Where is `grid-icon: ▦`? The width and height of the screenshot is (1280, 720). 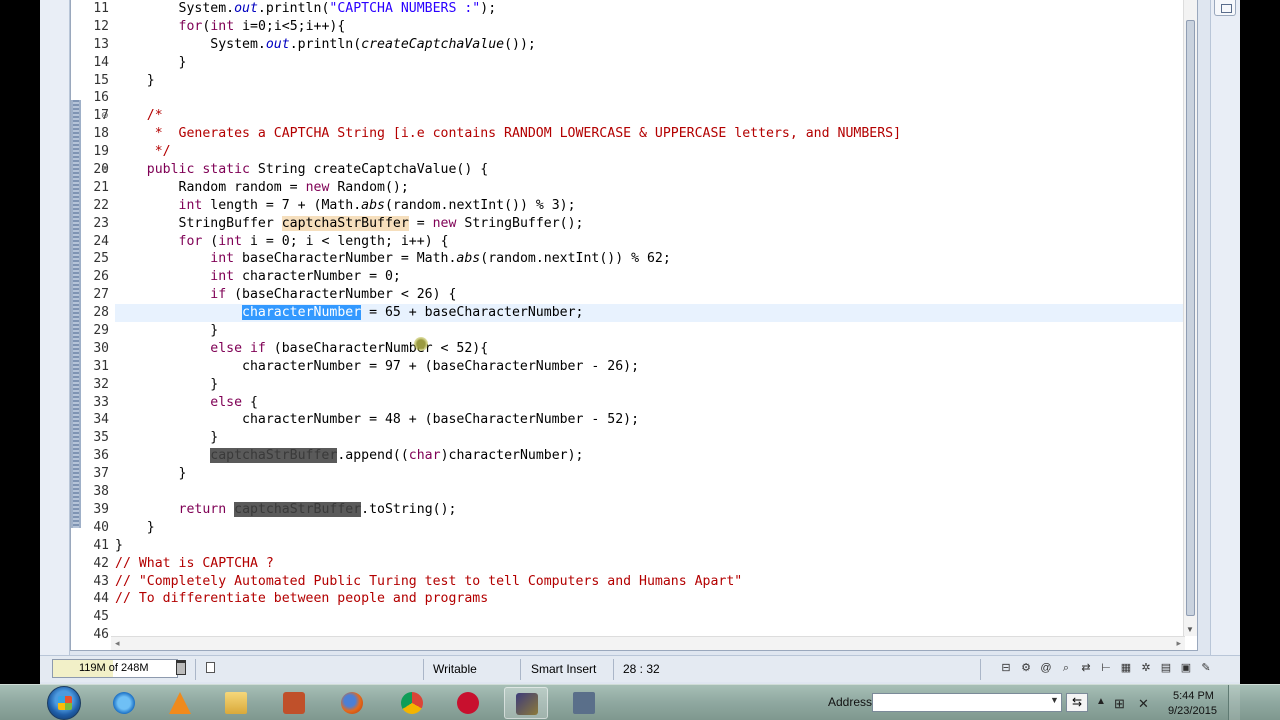
grid-icon: ▦ is located at coordinates (1126, 668).